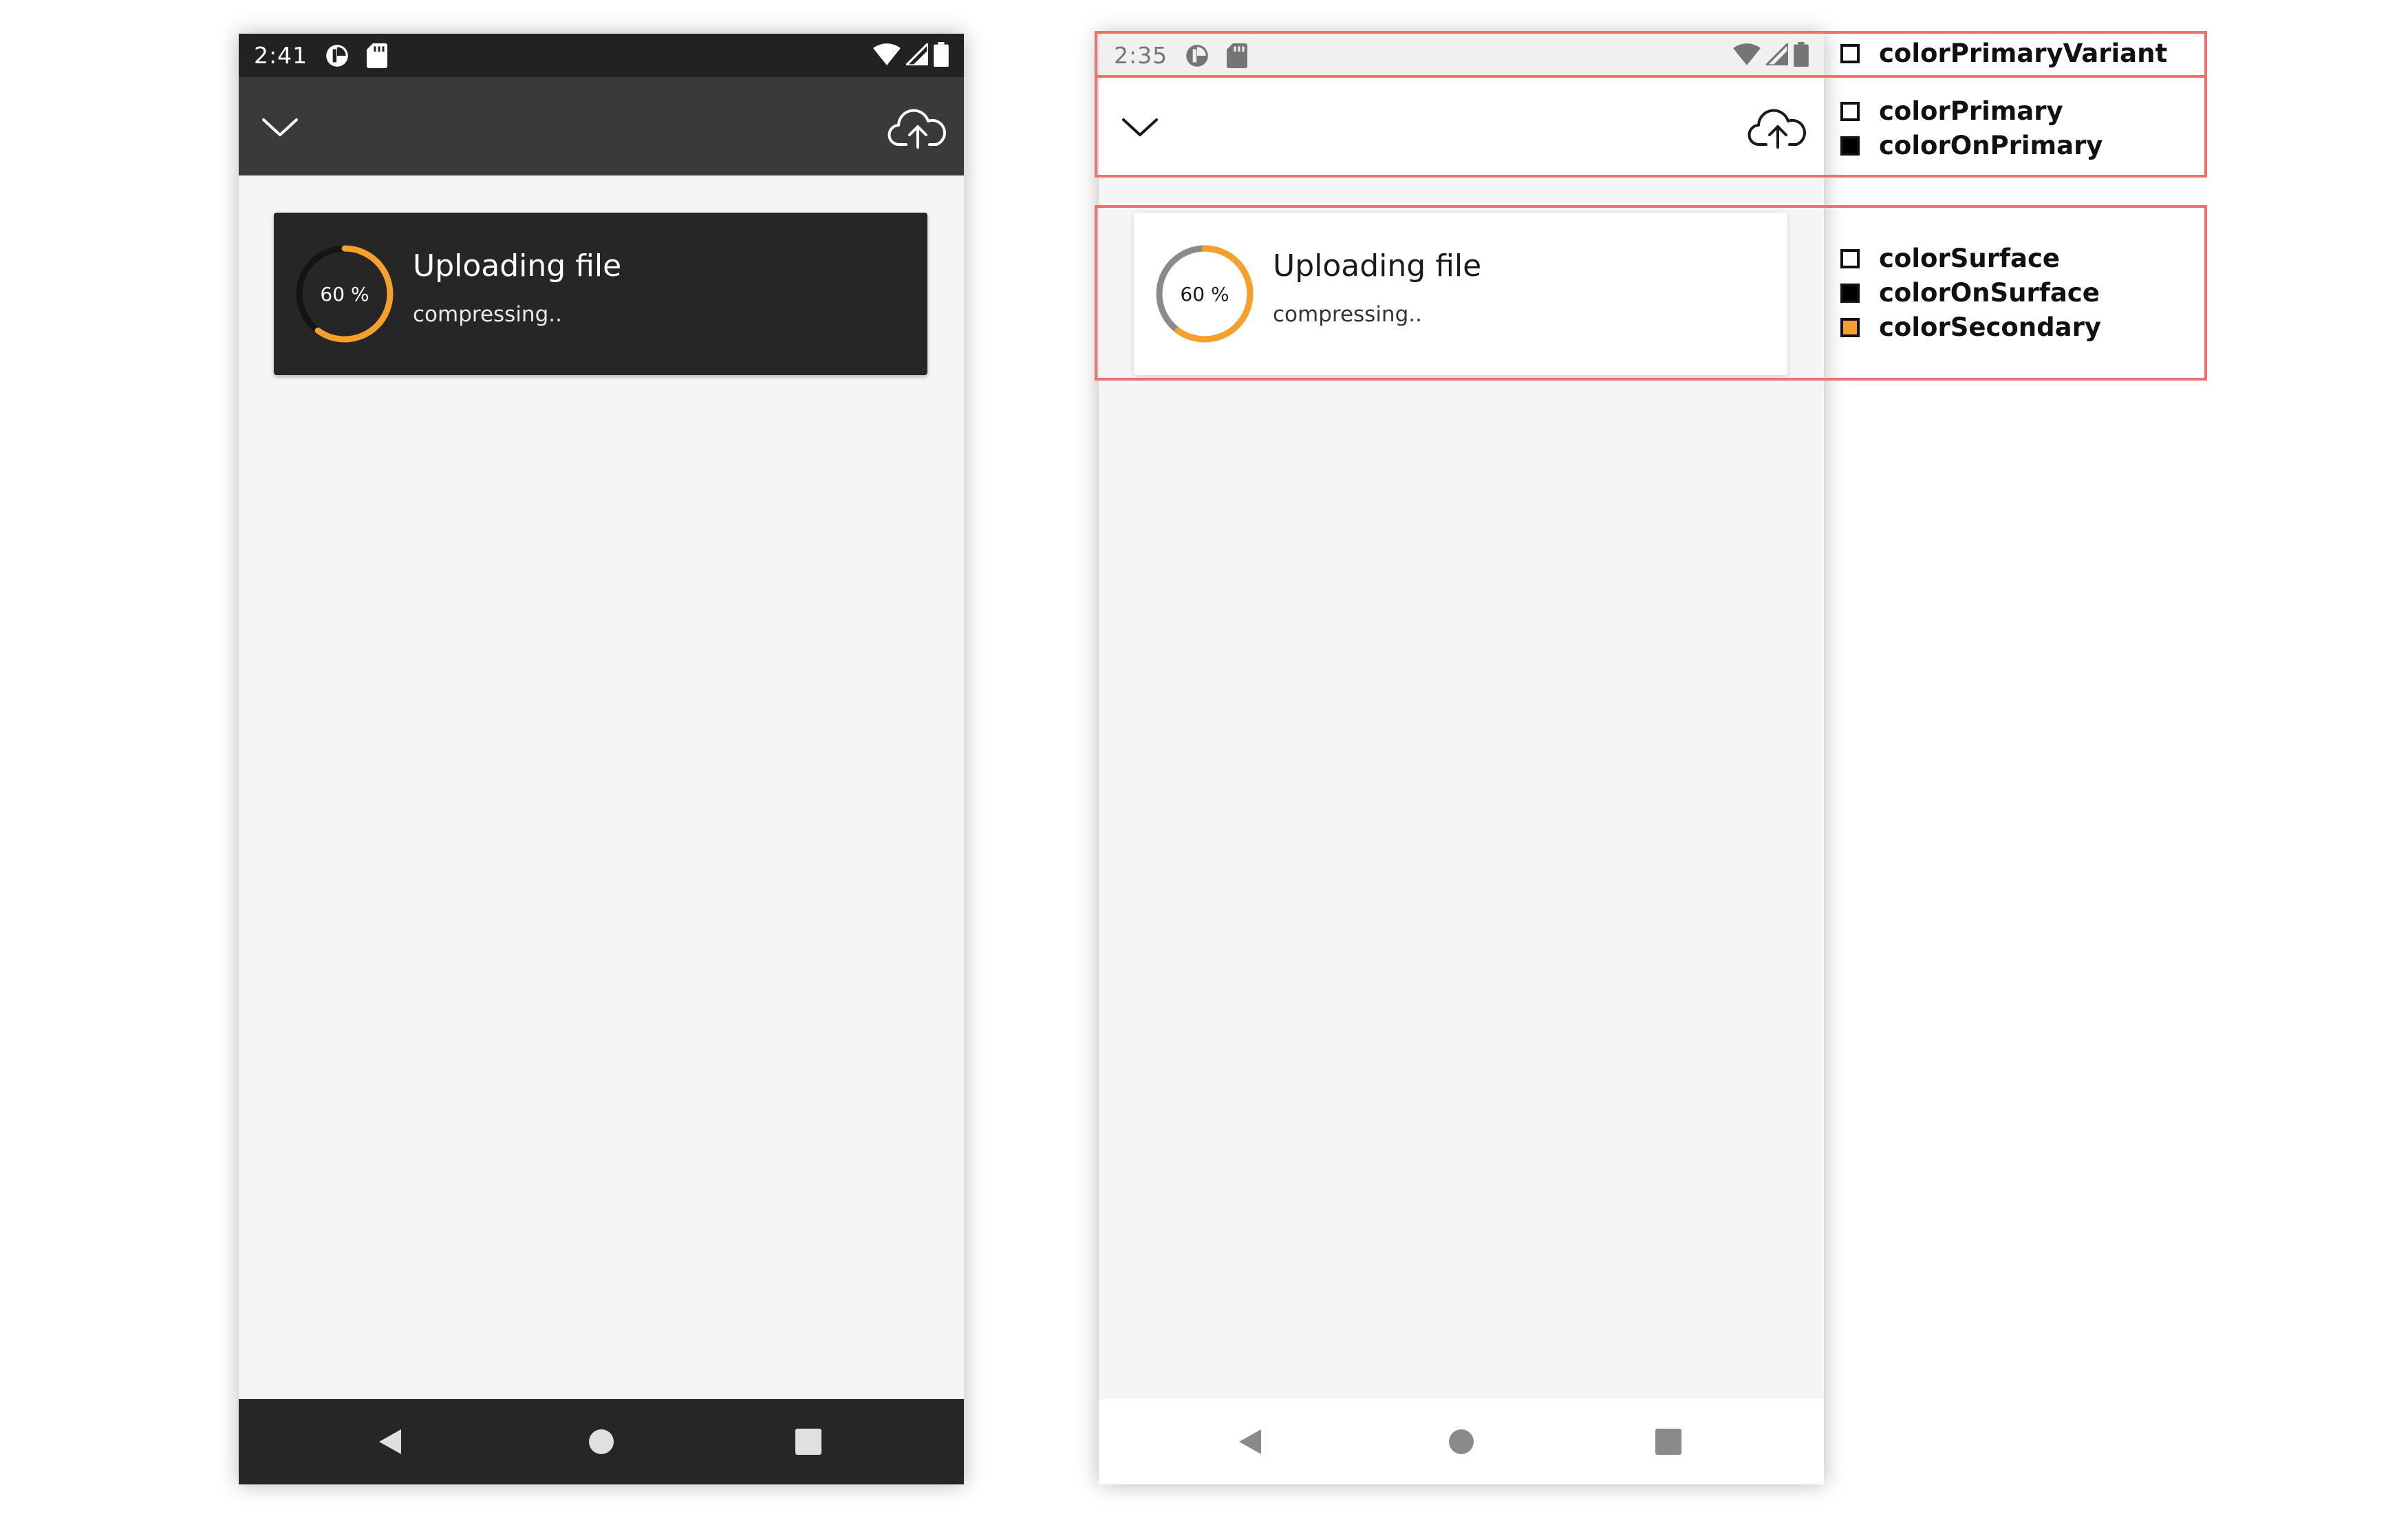  What do you see at coordinates (600, 294) in the screenshot?
I see `upload-card: 60 % Uploading file compressing..` at bounding box center [600, 294].